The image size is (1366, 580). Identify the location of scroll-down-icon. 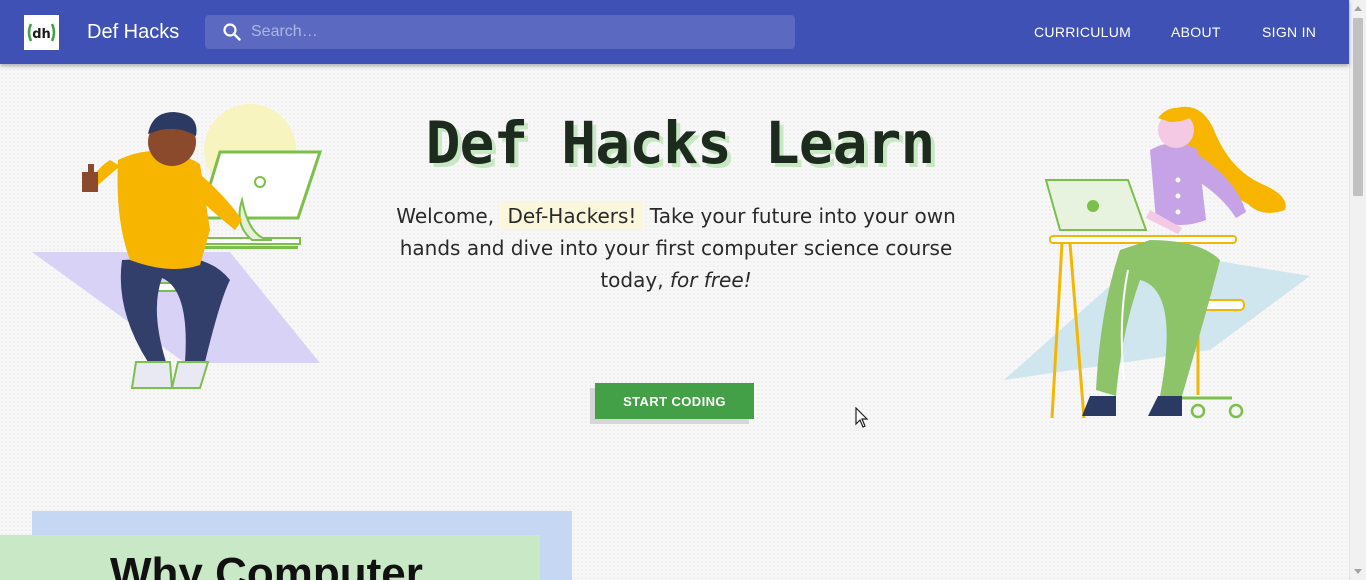
(1358, 571).